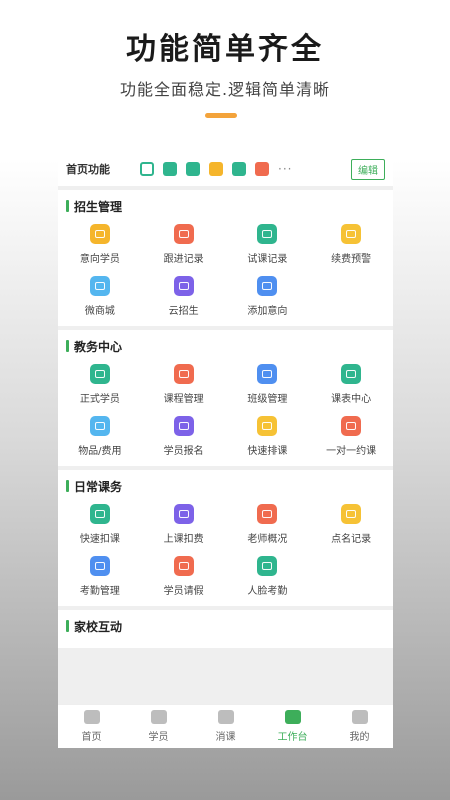 The width and height of the screenshot is (450, 800). I want to click on section-4: 家校互动, so click(225, 629).